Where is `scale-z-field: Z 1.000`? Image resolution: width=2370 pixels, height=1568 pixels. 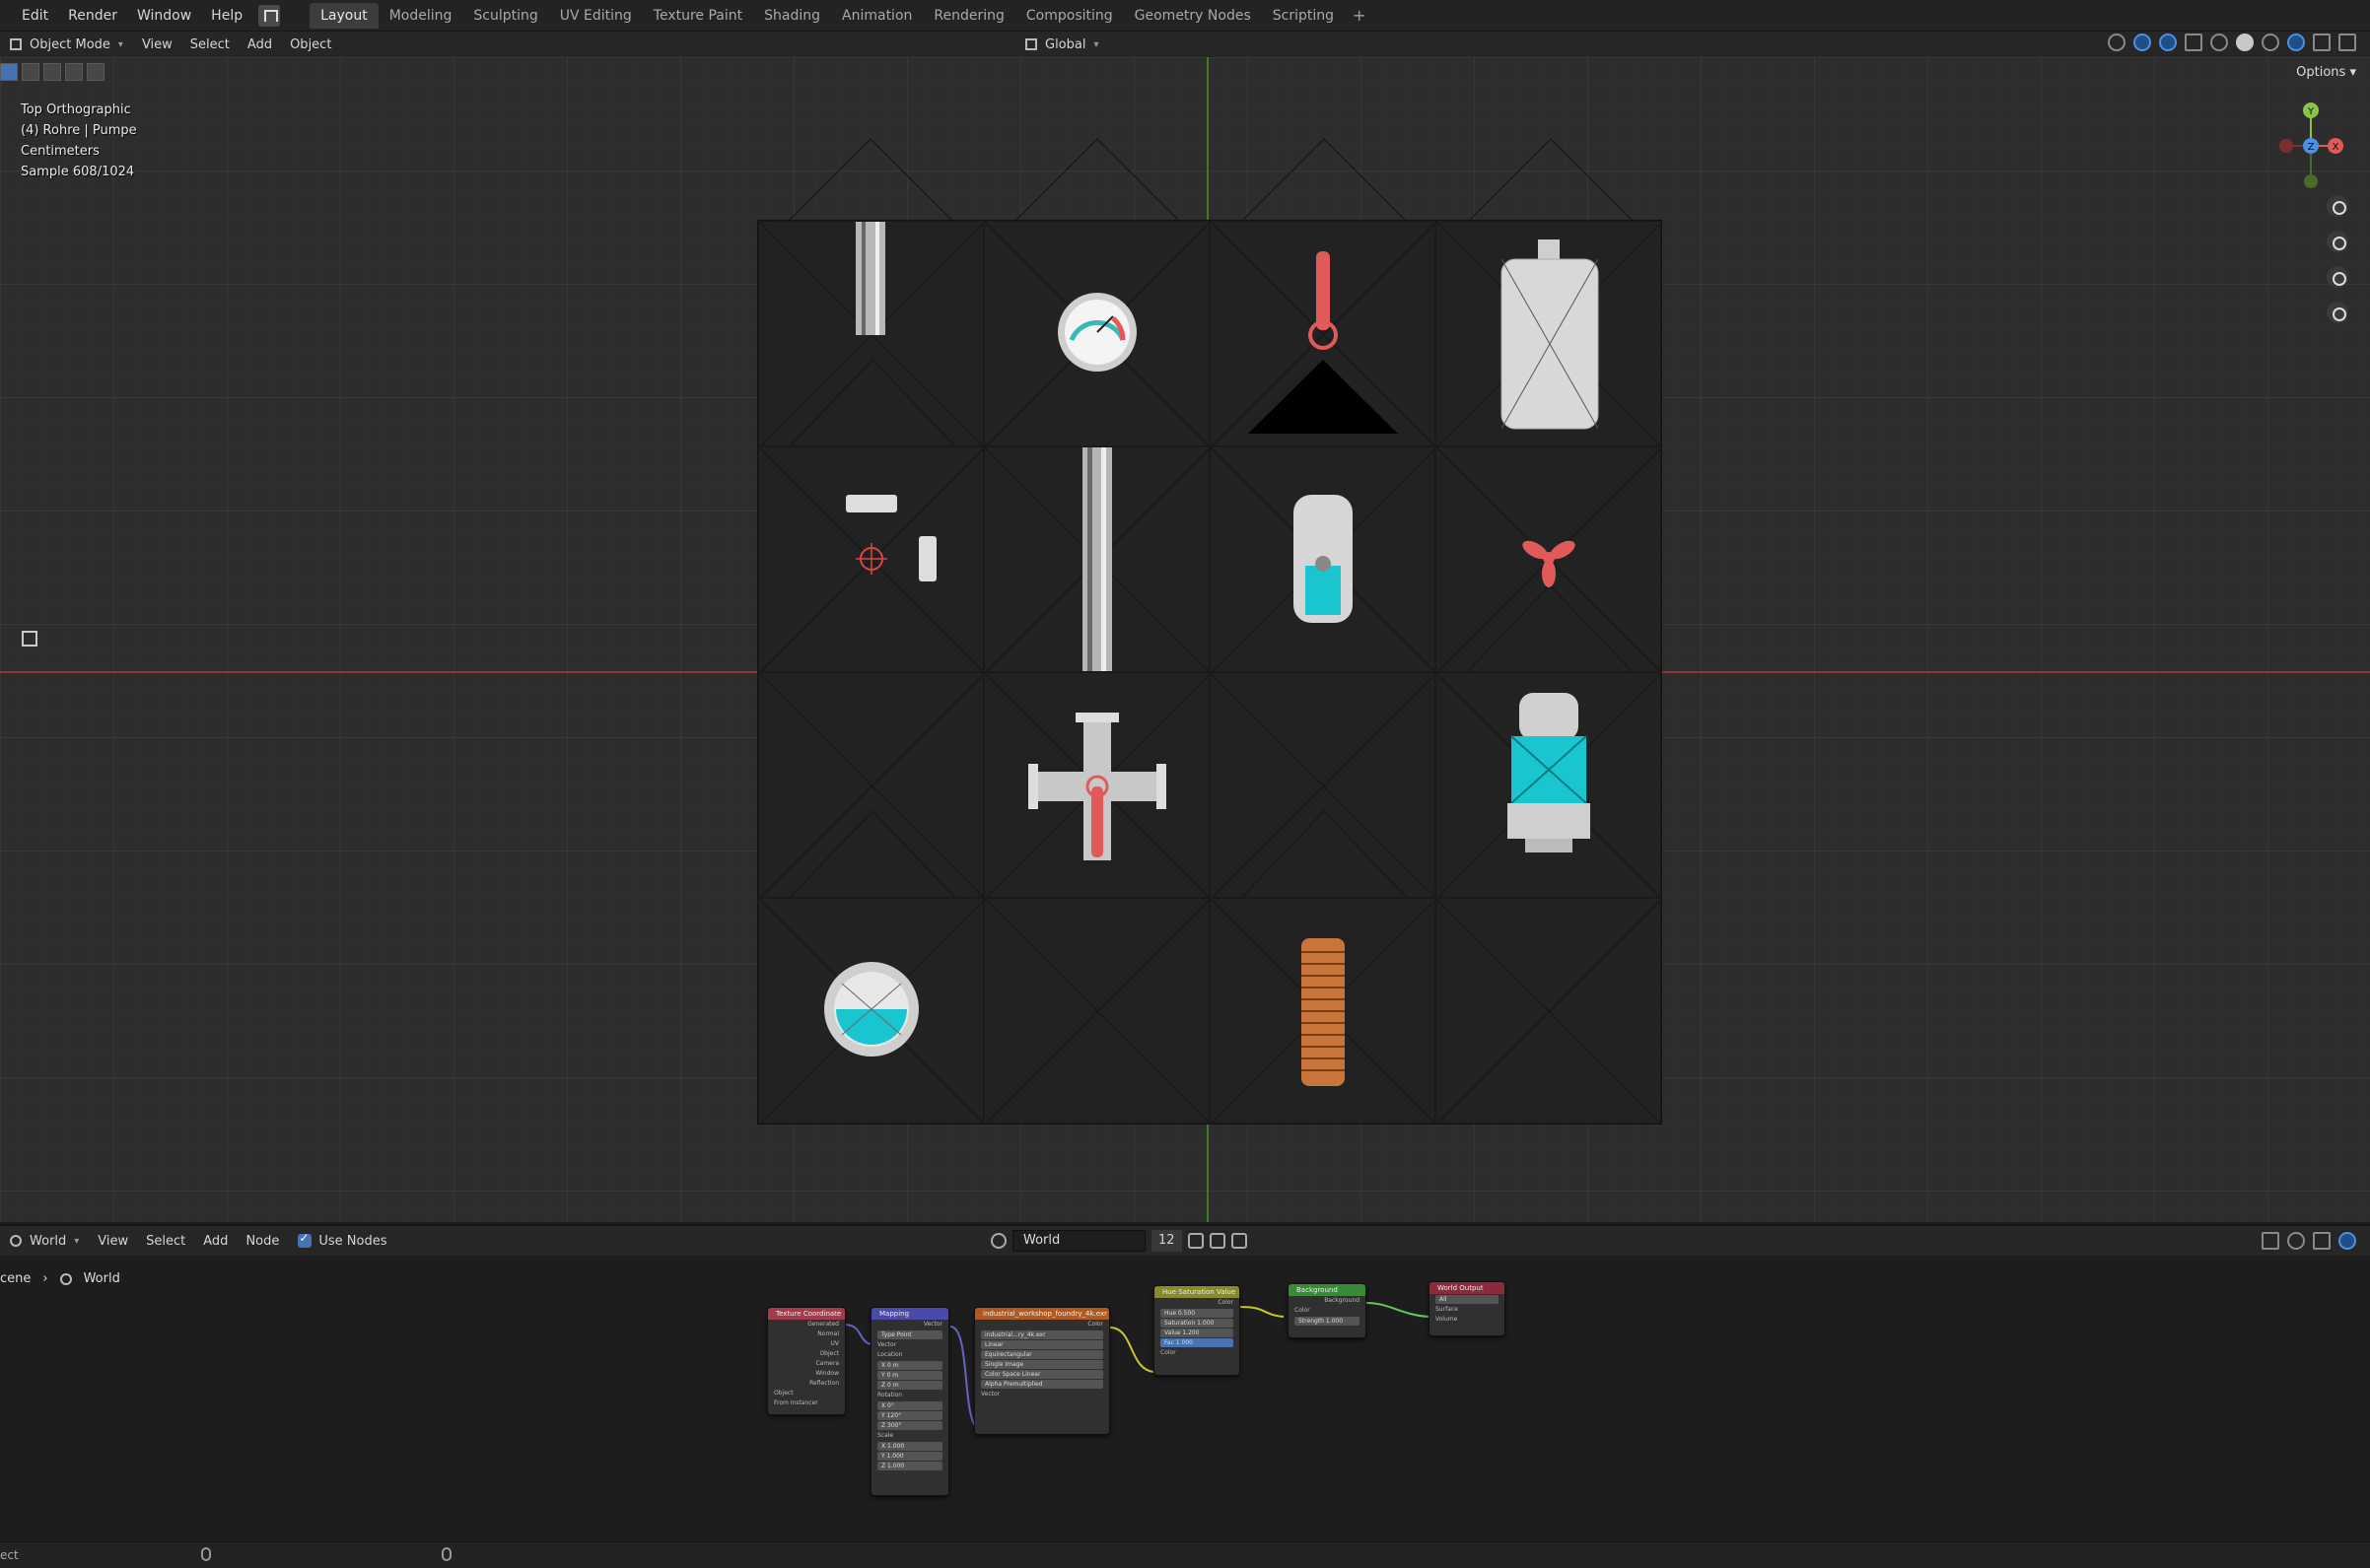 scale-z-field: Z 1.000 is located at coordinates (909, 1466).